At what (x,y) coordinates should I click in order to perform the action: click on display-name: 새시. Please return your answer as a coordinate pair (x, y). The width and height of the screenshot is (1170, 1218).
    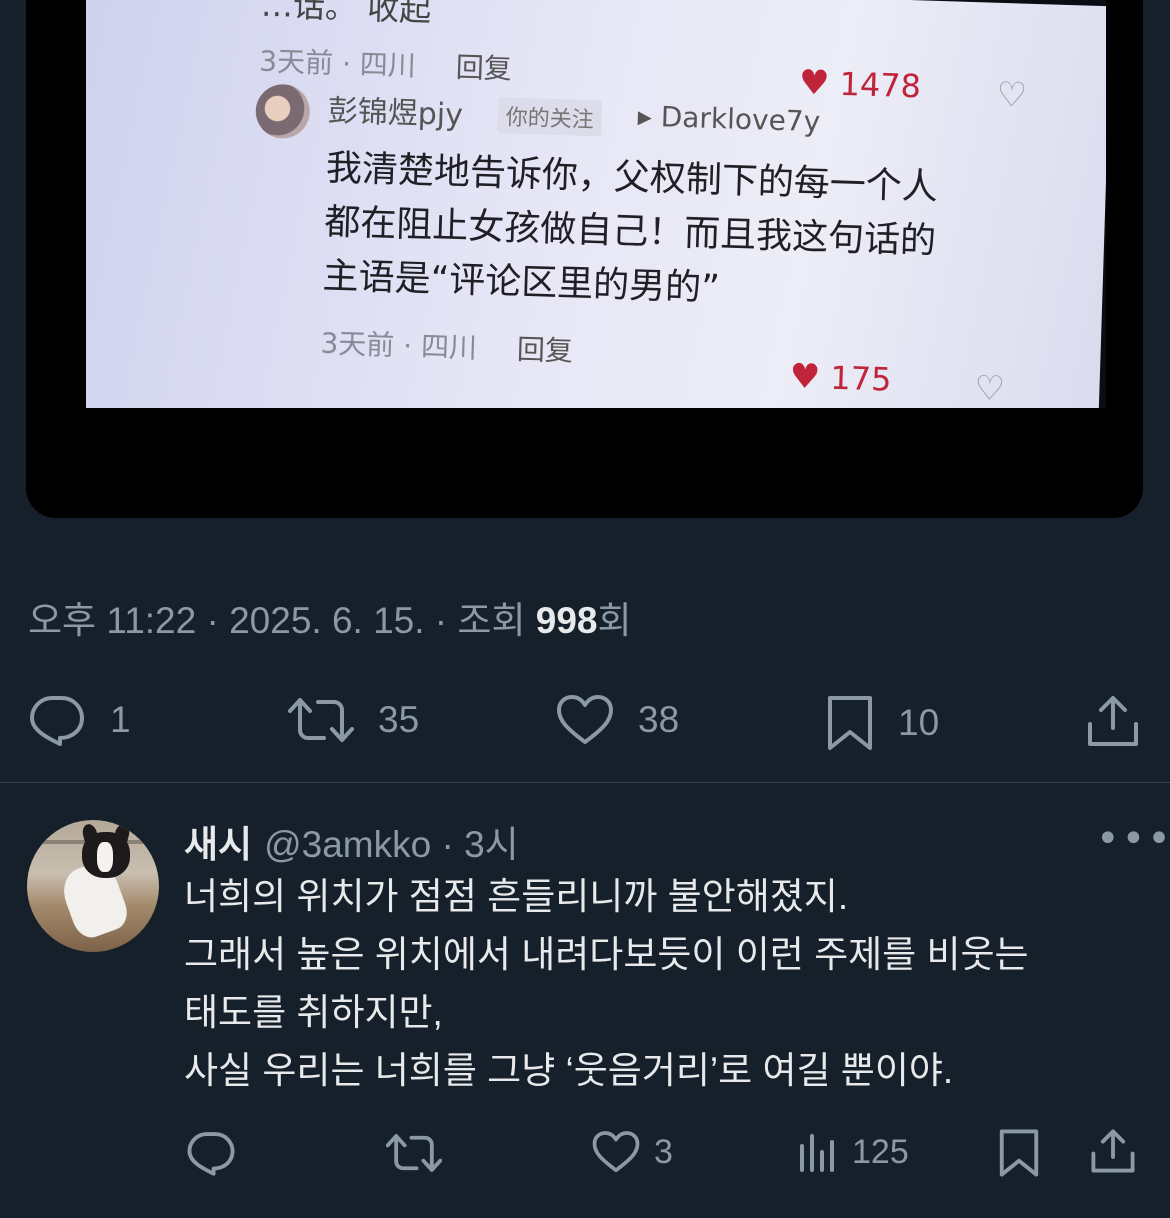
    Looking at the image, I should click on (218, 844).